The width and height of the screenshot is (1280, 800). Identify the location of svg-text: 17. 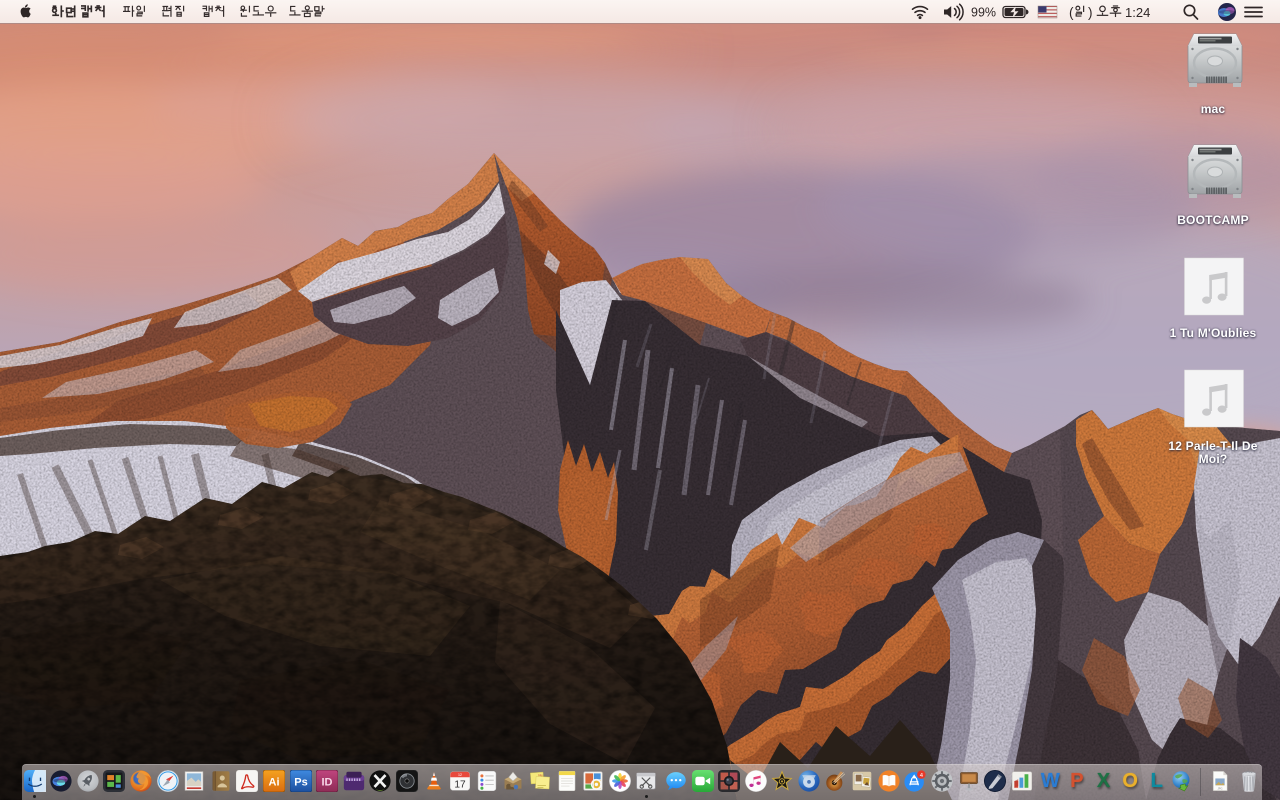
(460, 784).